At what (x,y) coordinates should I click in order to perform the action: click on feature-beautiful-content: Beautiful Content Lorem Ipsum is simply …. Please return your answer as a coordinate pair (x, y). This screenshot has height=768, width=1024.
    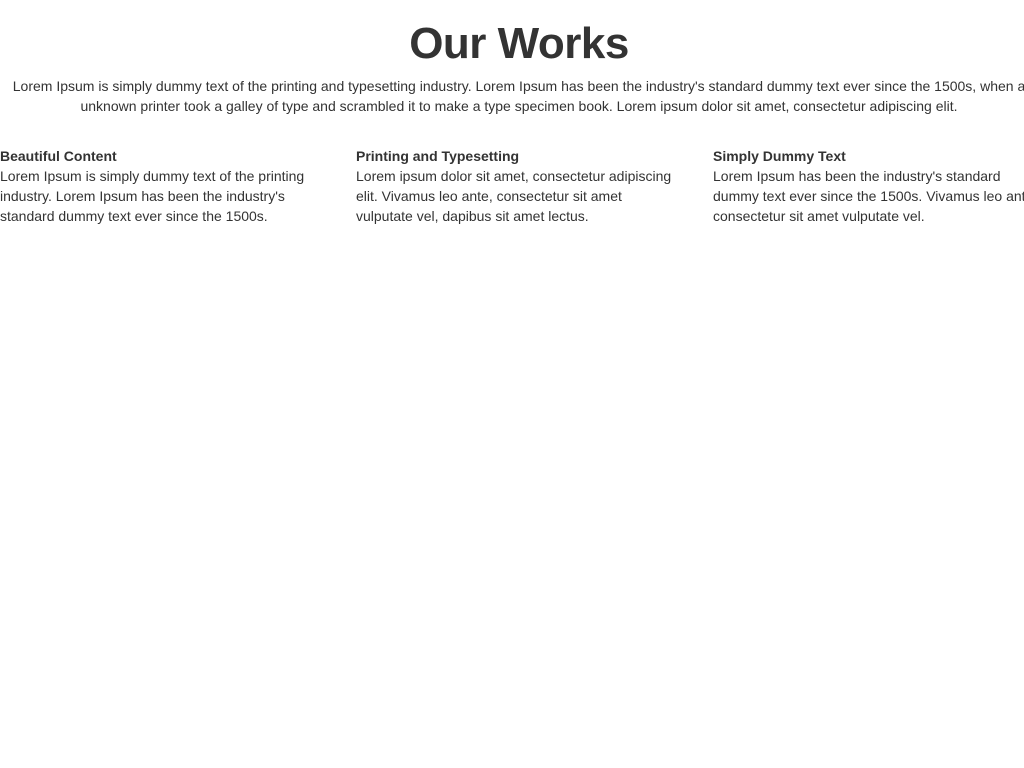
    Looking at the image, I should click on (152, 186).